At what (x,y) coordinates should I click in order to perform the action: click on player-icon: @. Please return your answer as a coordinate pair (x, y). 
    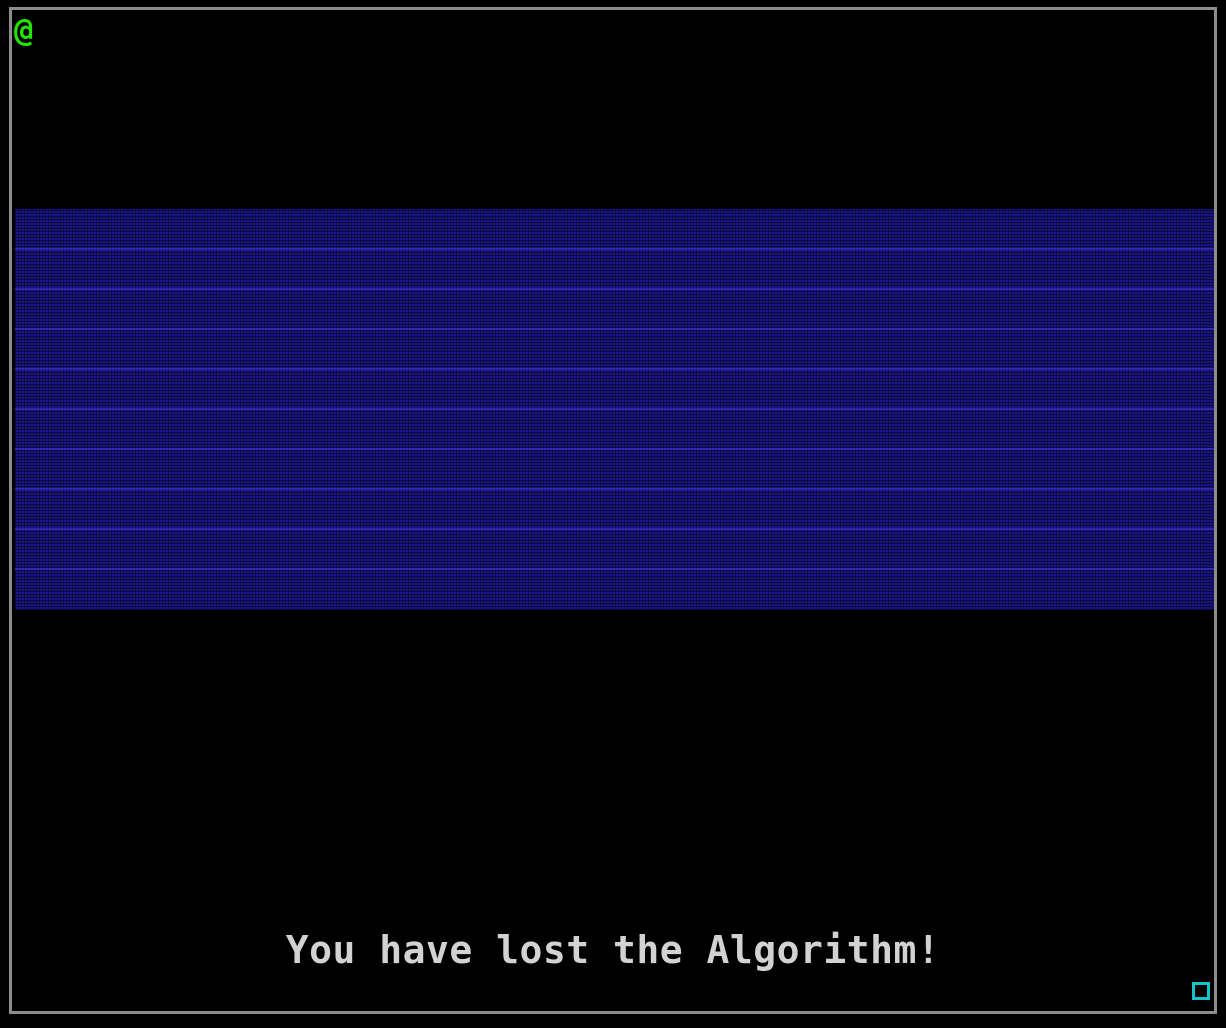
    Looking at the image, I should click on (24, 30).